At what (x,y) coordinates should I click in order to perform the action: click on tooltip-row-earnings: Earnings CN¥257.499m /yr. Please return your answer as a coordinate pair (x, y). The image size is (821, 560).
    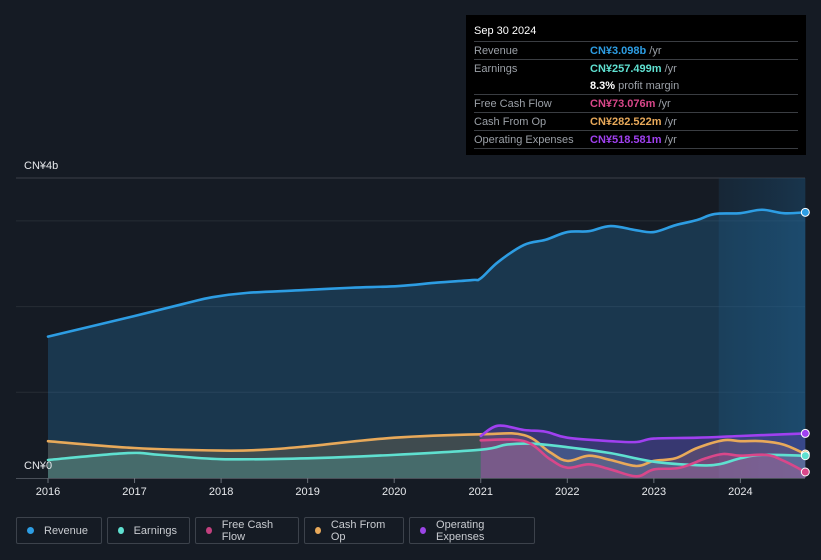
    Looking at the image, I should click on (636, 68).